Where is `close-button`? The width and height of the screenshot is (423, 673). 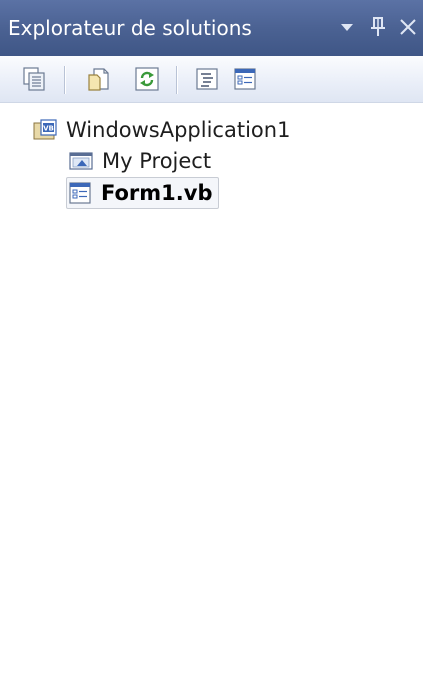 close-button is located at coordinates (408, 27).